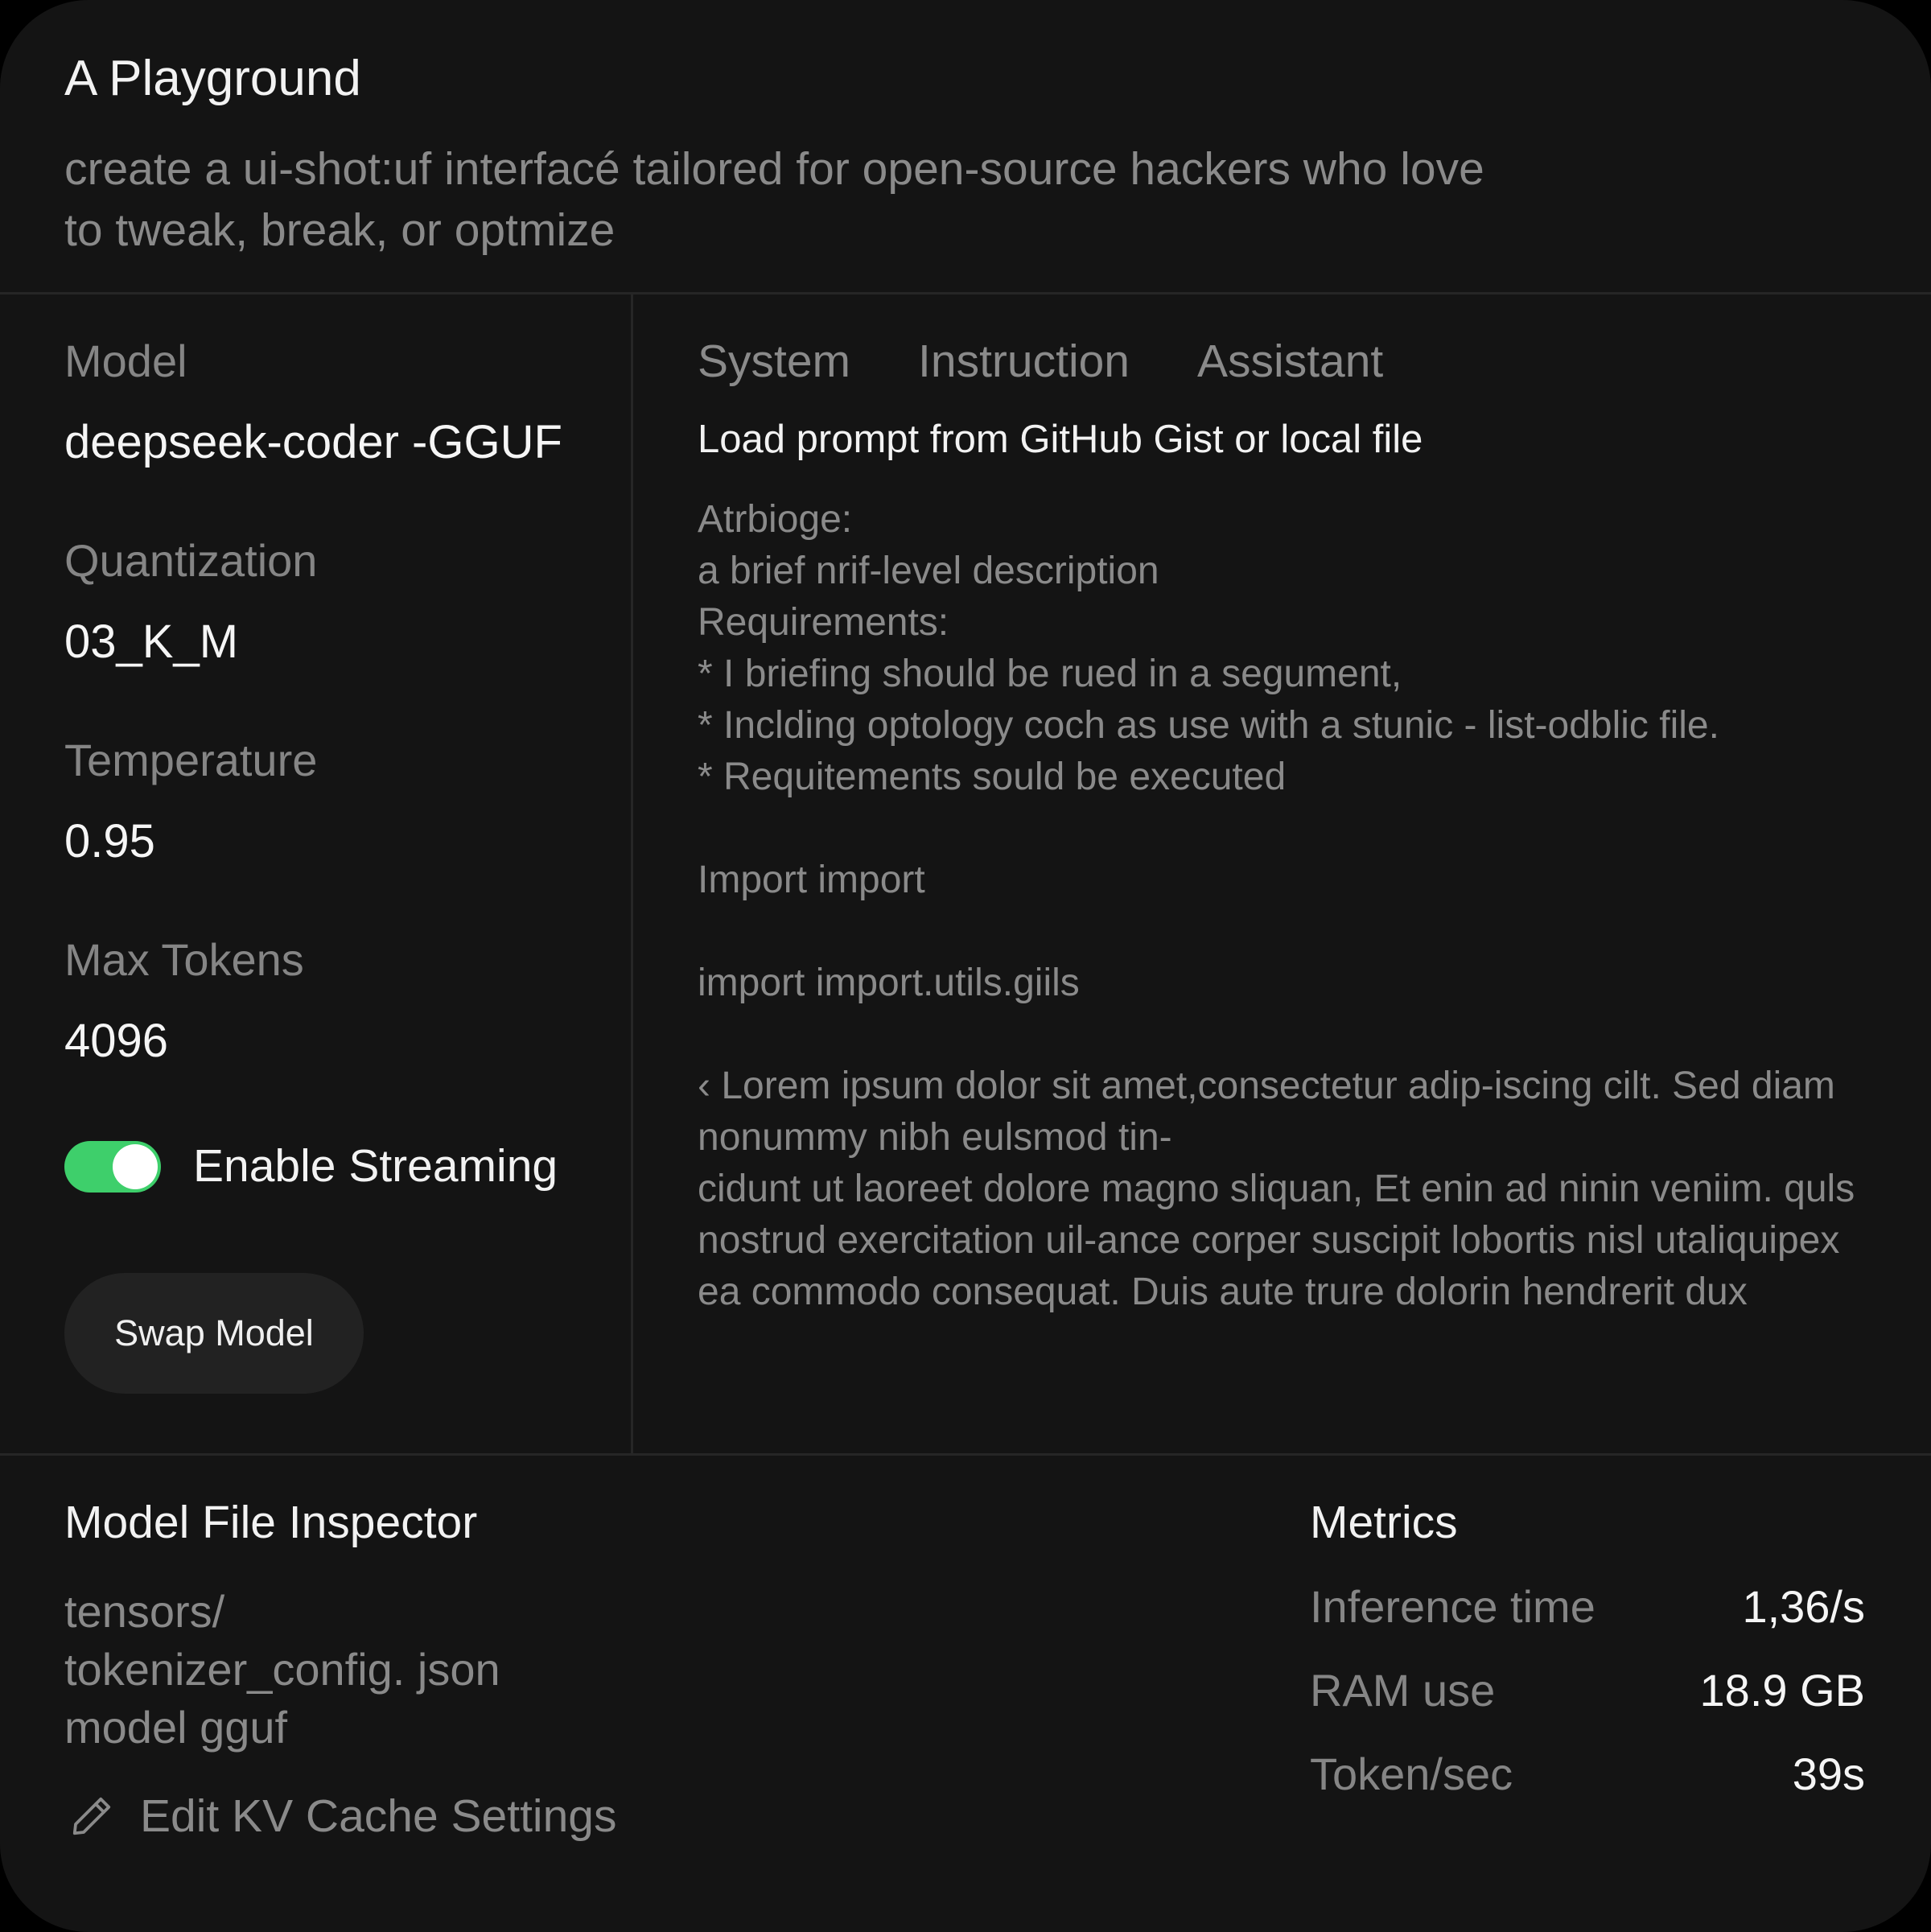 The width and height of the screenshot is (1931, 1932). Describe the element at coordinates (135, 1166) in the screenshot. I see `toggle-knob` at that location.